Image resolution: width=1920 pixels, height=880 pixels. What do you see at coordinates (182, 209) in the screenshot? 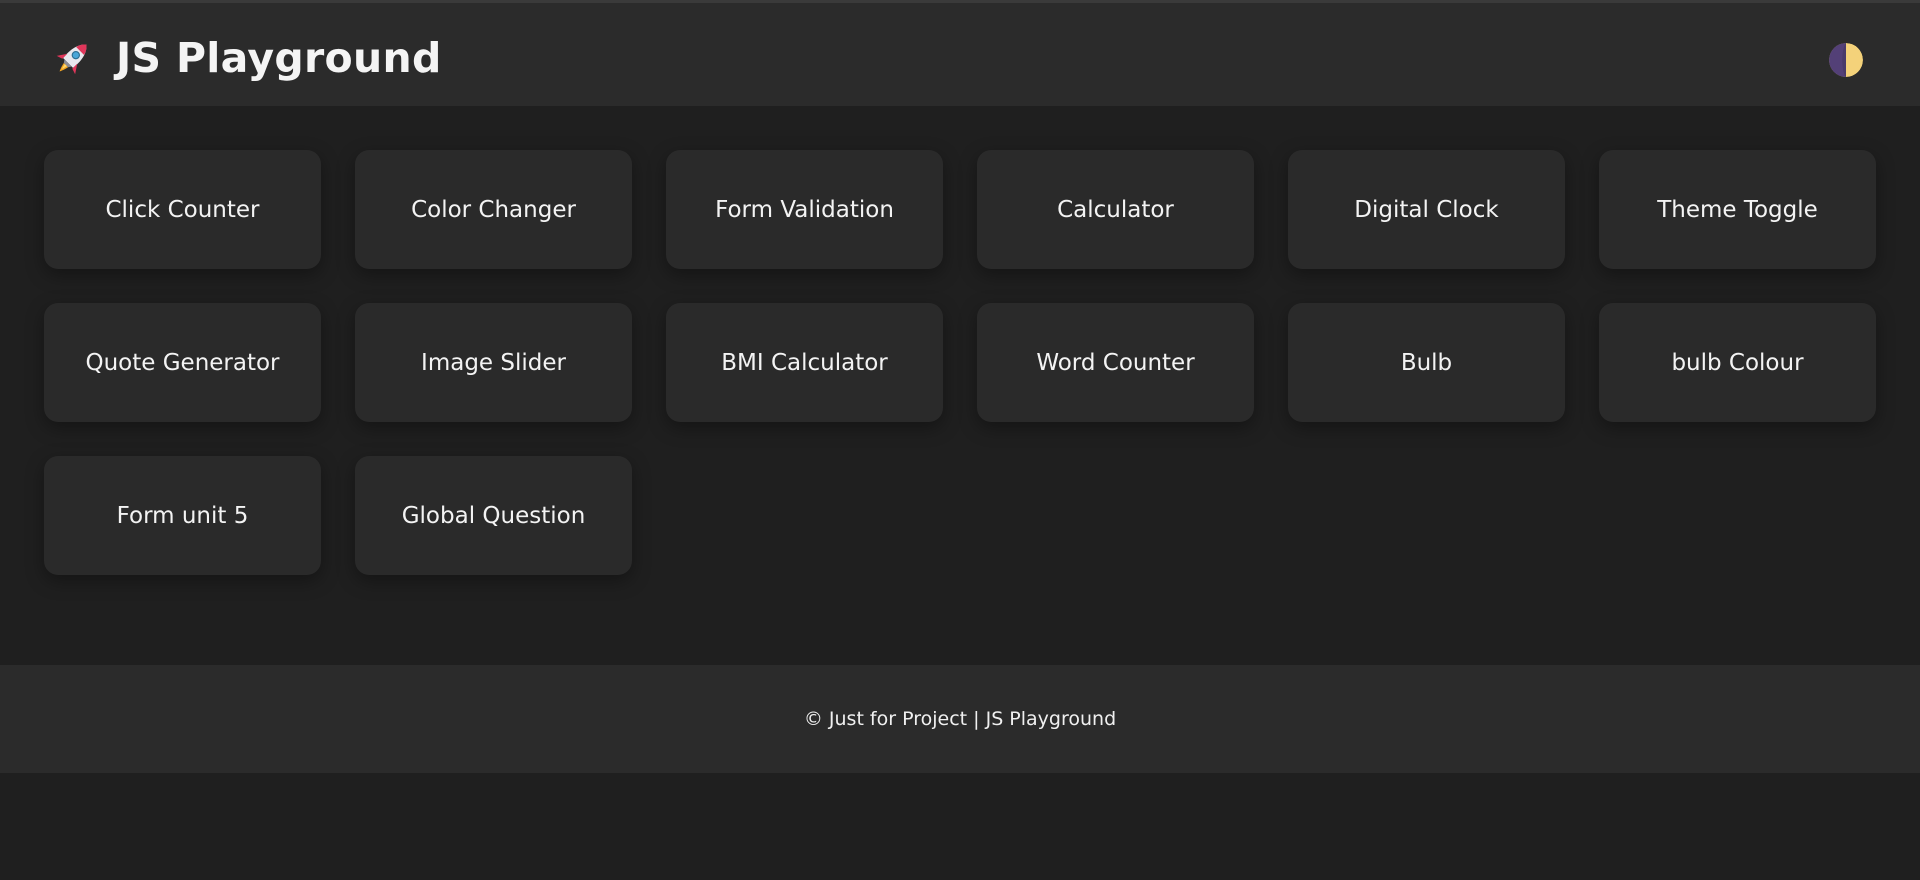
I see `project-card-click-counter: Click Counter` at bounding box center [182, 209].